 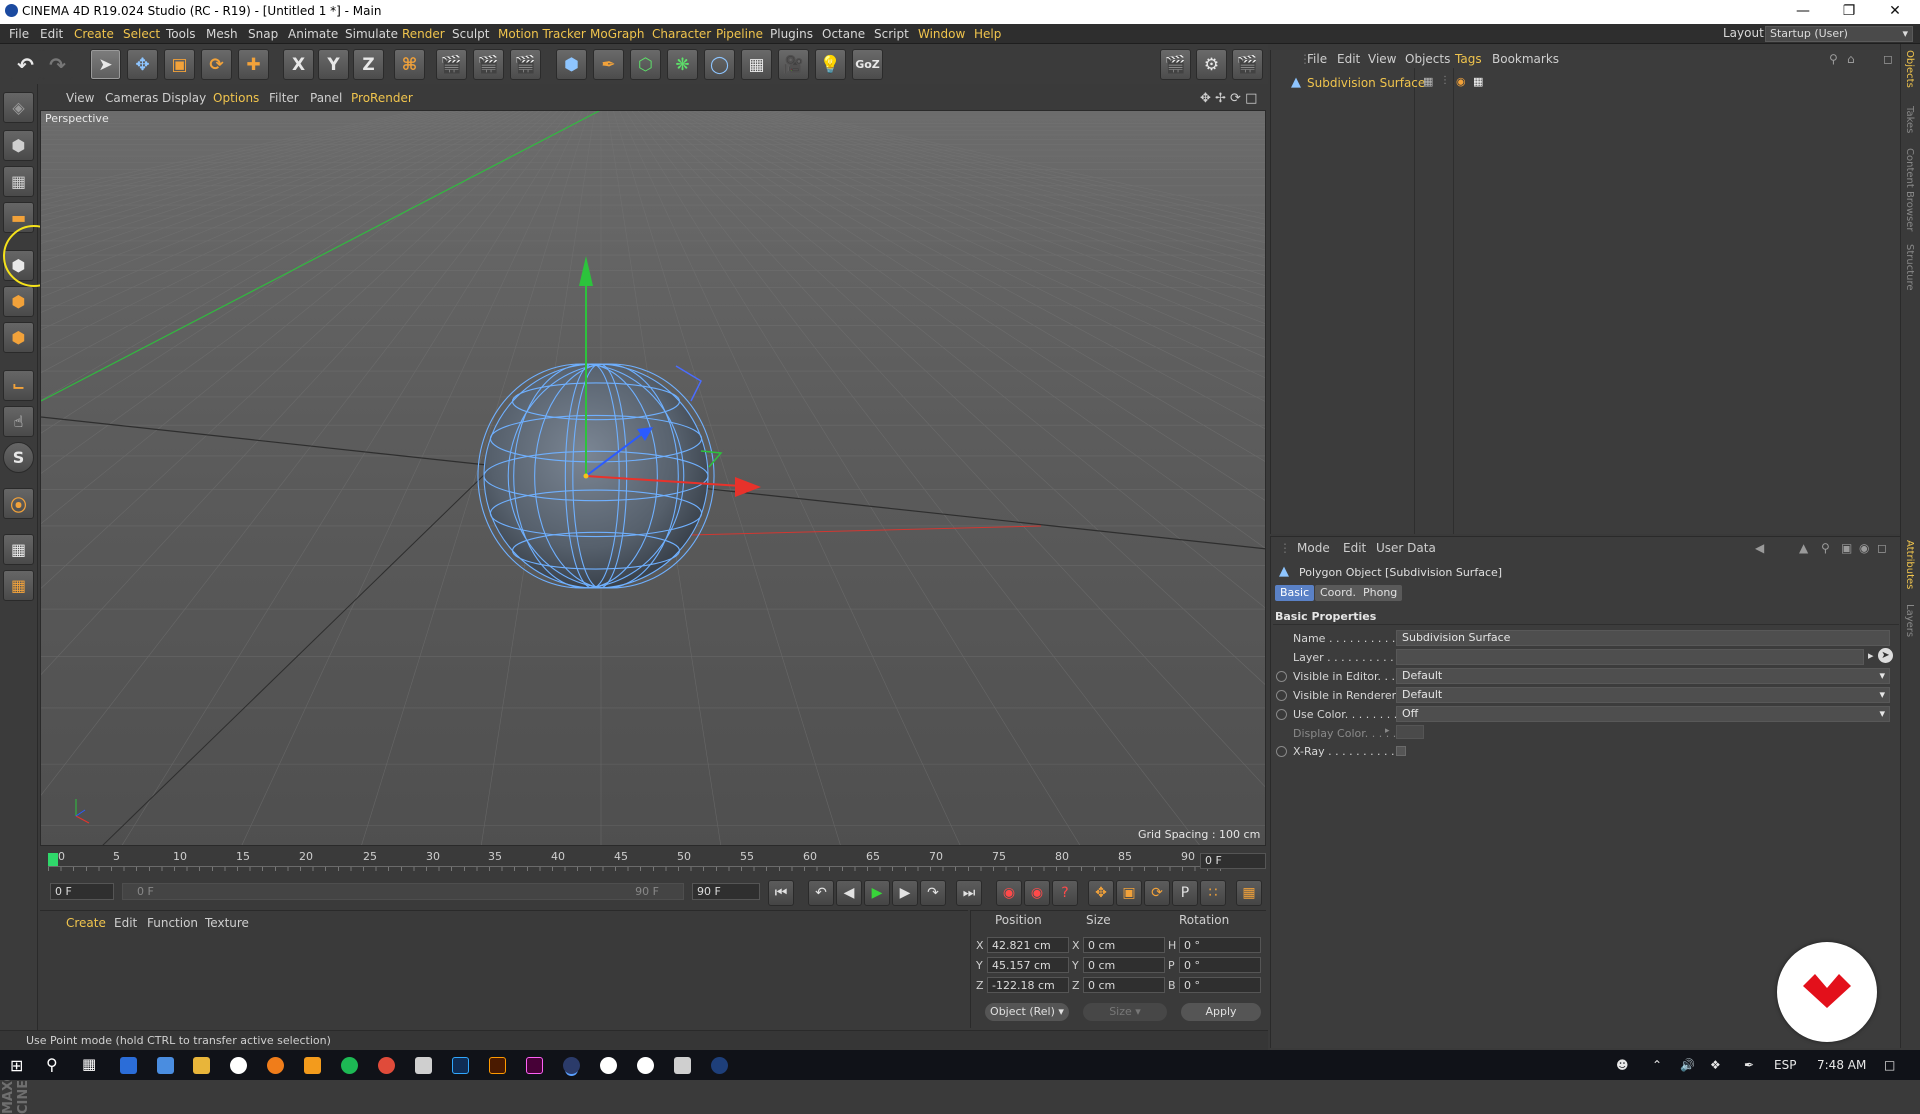 What do you see at coordinates (1909, 267) in the screenshot?
I see `side-tab-structure: Structure` at bounding box center [1909, 267].